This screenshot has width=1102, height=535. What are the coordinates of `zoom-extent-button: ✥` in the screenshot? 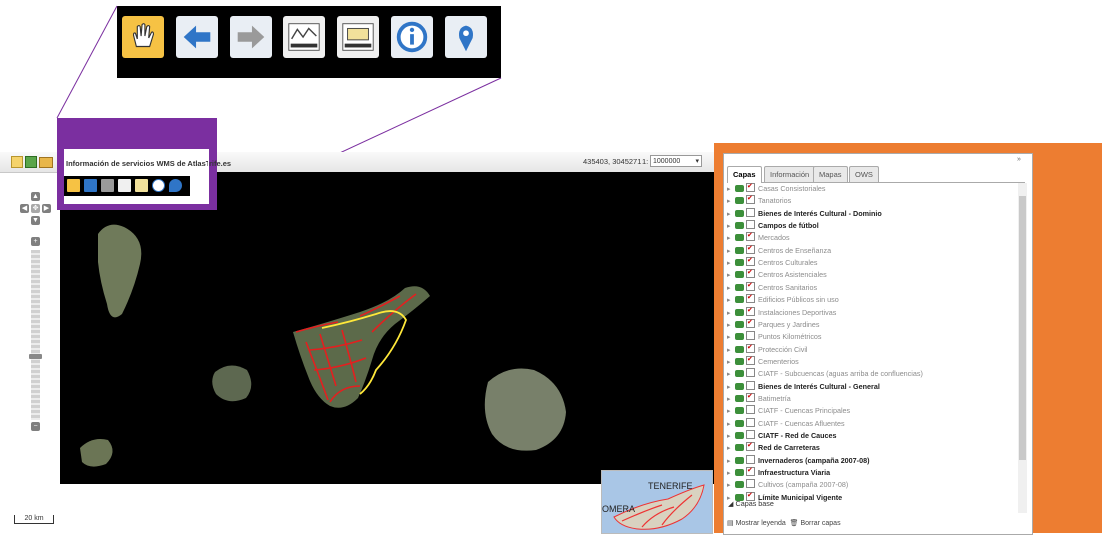 It's located at (35, 208).